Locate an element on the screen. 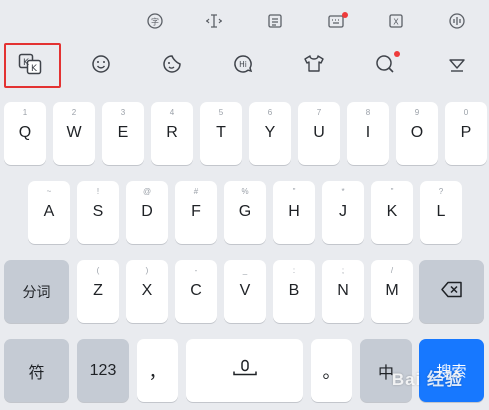 This screenshot has width=489, height=410. key-label: Z is located at coordinates (98, 290).